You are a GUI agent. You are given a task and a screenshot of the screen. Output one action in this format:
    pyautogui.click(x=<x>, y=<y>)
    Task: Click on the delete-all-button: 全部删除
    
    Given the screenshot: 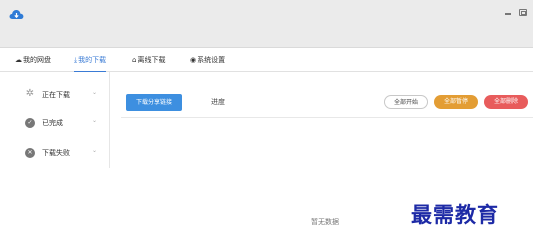 What is the action you would take?
    pyautogui.click(x=506, y=102)
    